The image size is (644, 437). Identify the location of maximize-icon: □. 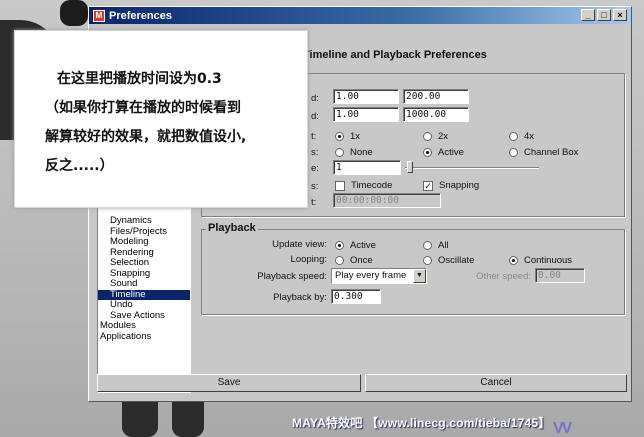
(604, 15).